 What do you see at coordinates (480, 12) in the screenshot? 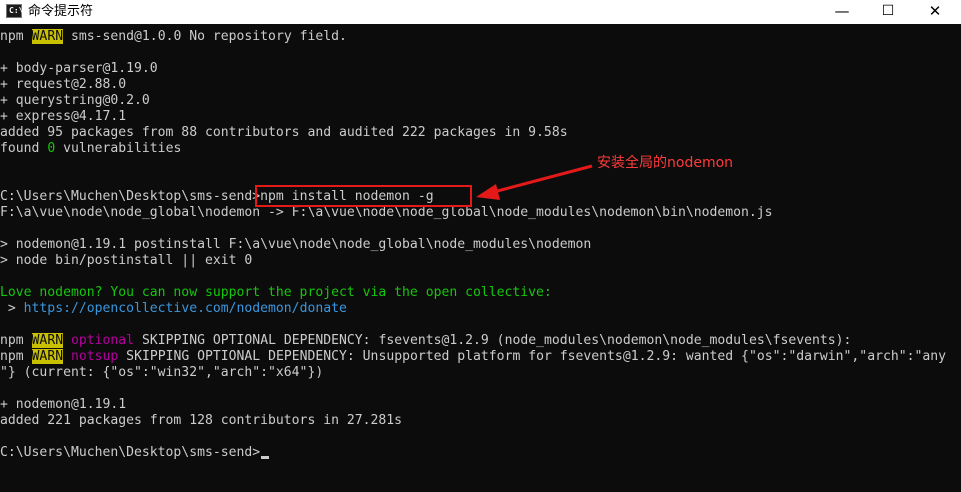
I see `title-bar: C:\ 命令提示符 — ☐ ✕` at bounding box center [480, 12].